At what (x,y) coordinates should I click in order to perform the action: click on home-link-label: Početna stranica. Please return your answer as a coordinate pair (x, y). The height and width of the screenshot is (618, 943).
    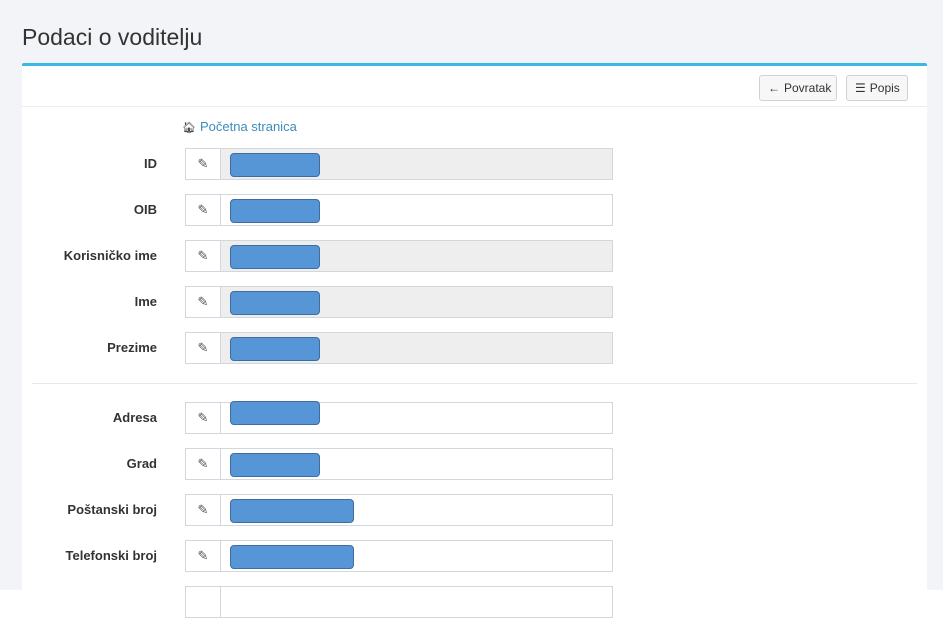
    Looking at the image, I should click on (248, 126).